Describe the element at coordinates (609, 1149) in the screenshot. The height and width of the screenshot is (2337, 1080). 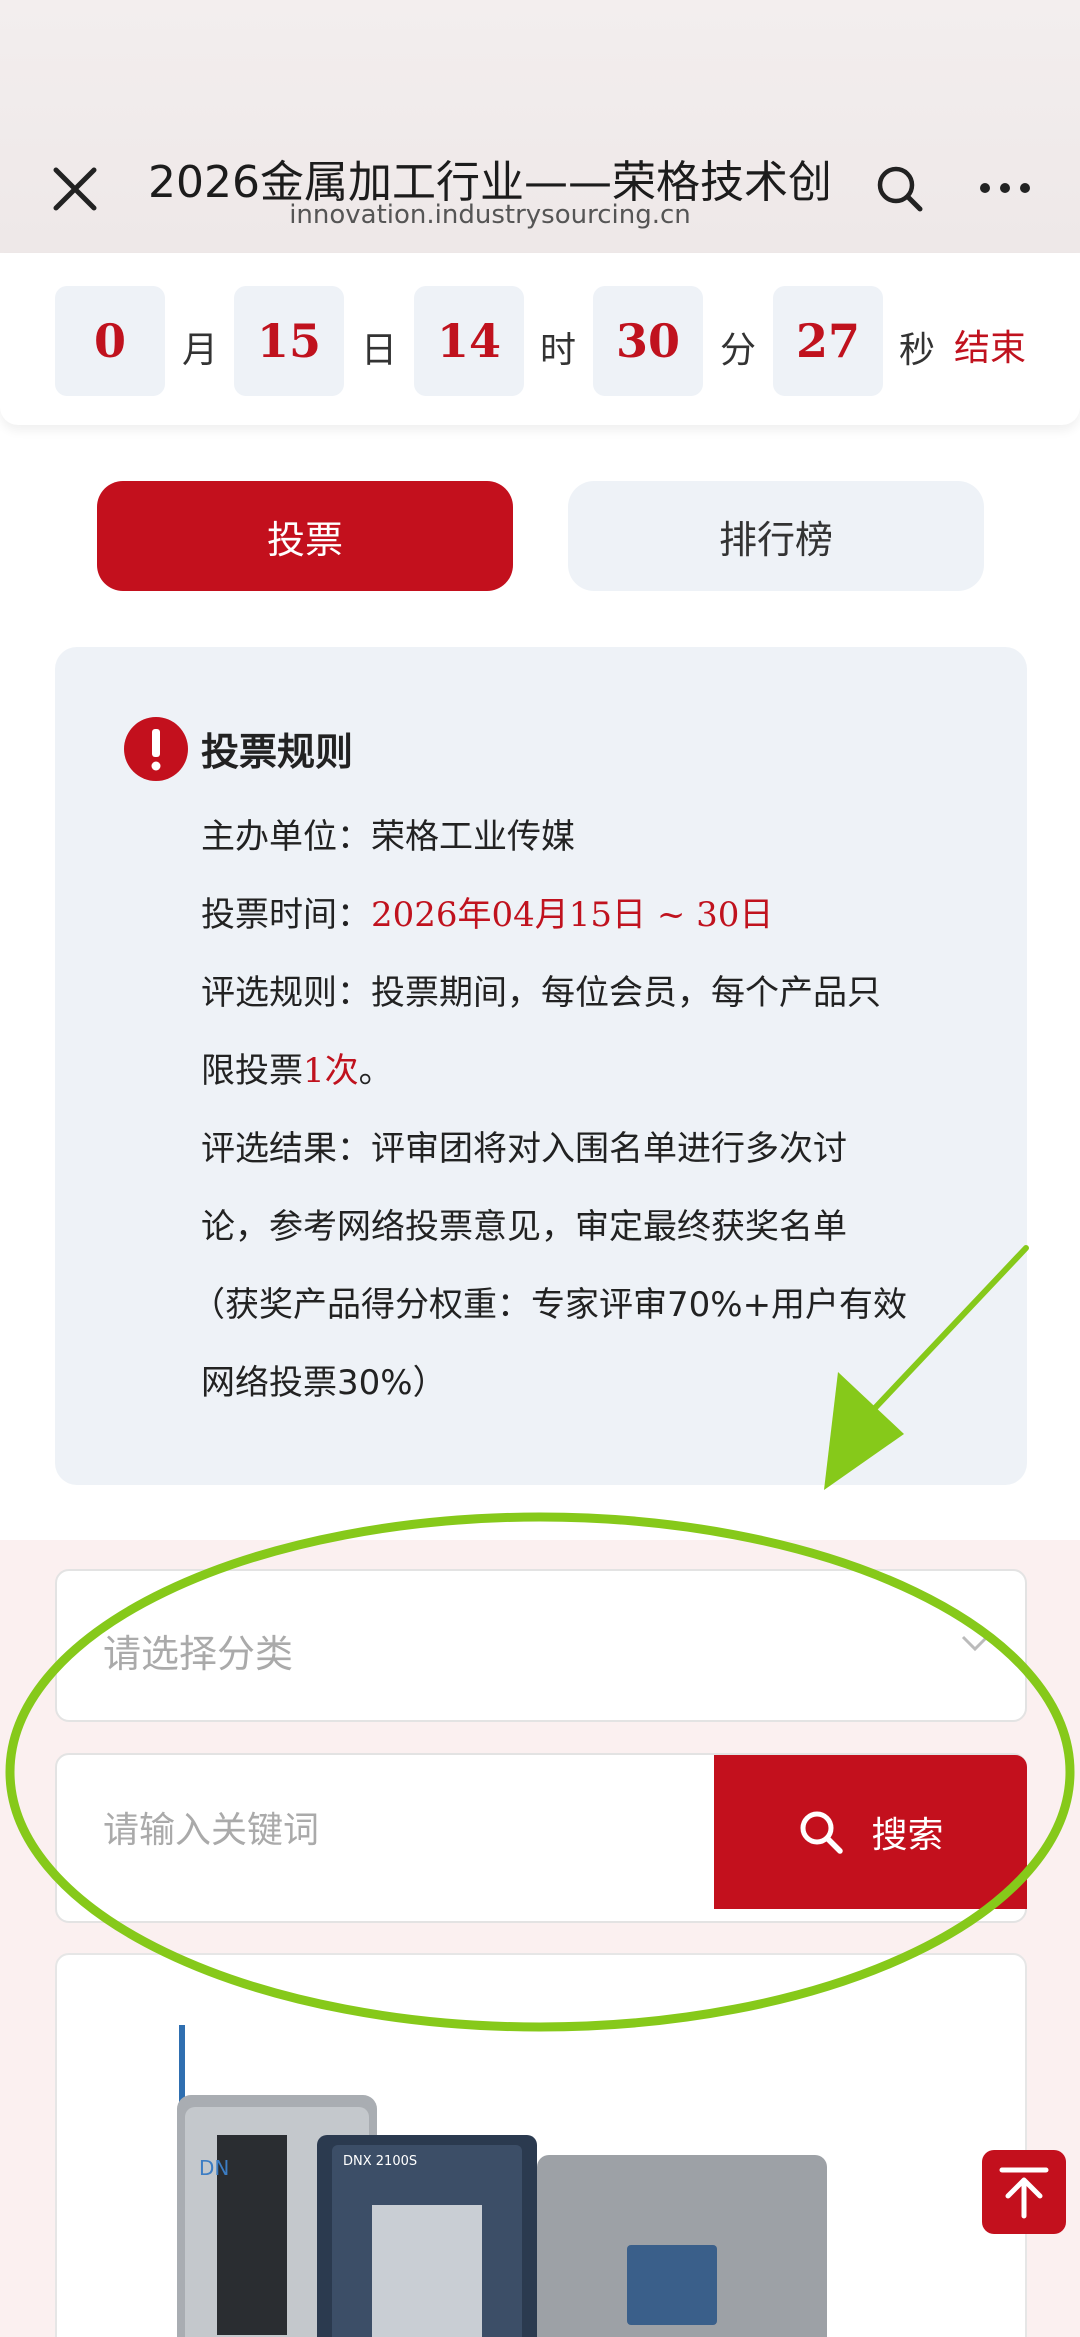
I see `rule-result-text-1: 评审团将对入围名单进行多次讨` at that location.